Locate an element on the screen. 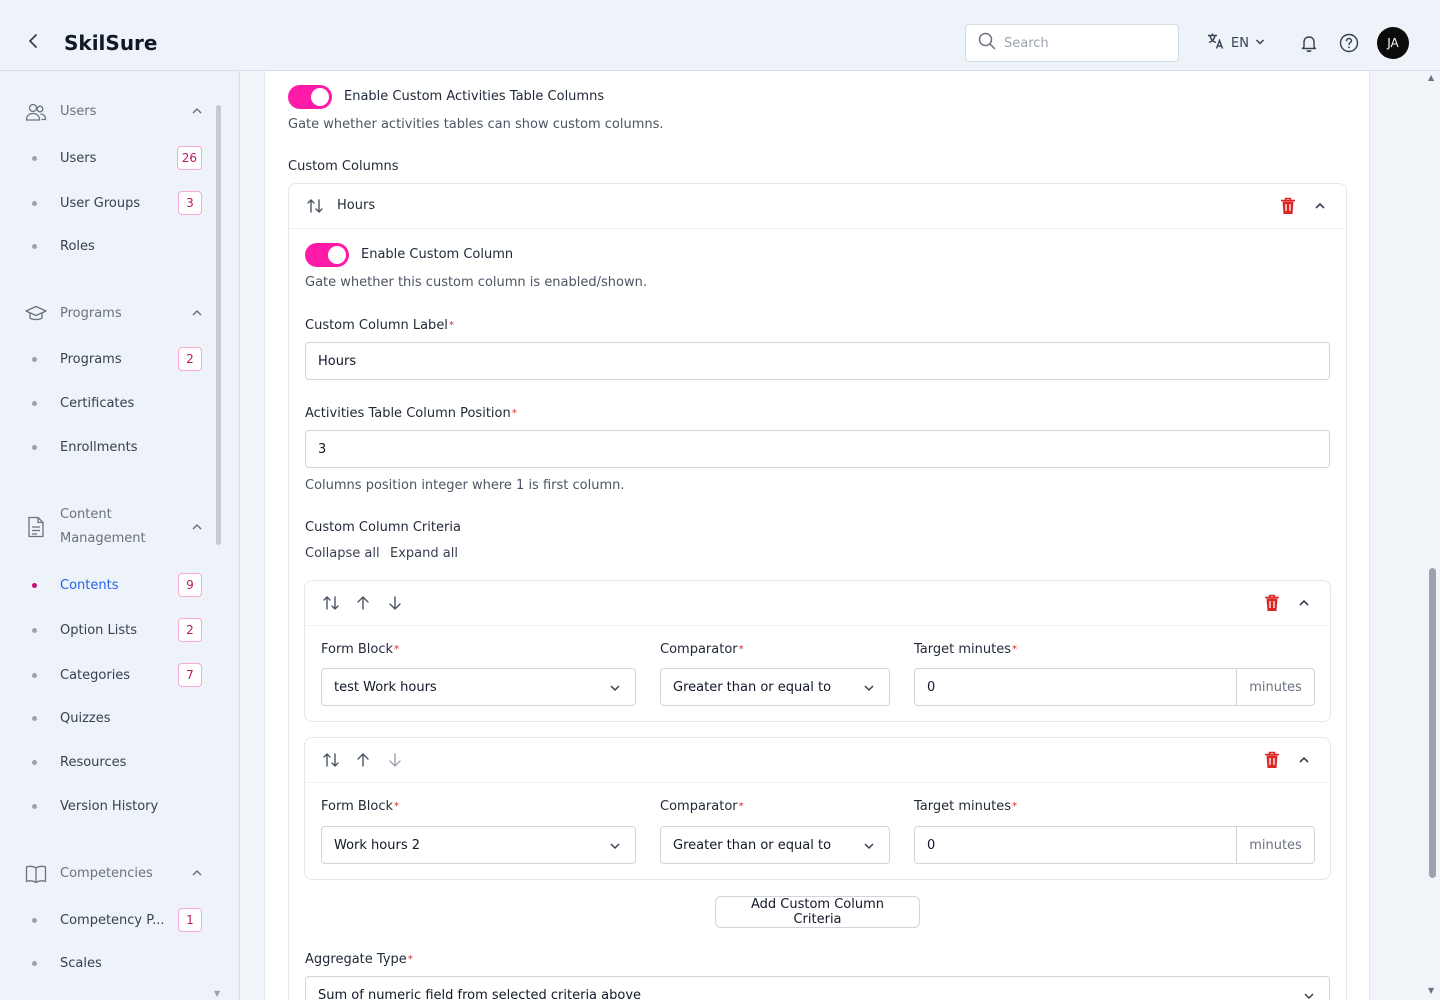 This screenshot has height=1000, width=1440. form-block-select: test Work hours is located at coordinates (478, 687).